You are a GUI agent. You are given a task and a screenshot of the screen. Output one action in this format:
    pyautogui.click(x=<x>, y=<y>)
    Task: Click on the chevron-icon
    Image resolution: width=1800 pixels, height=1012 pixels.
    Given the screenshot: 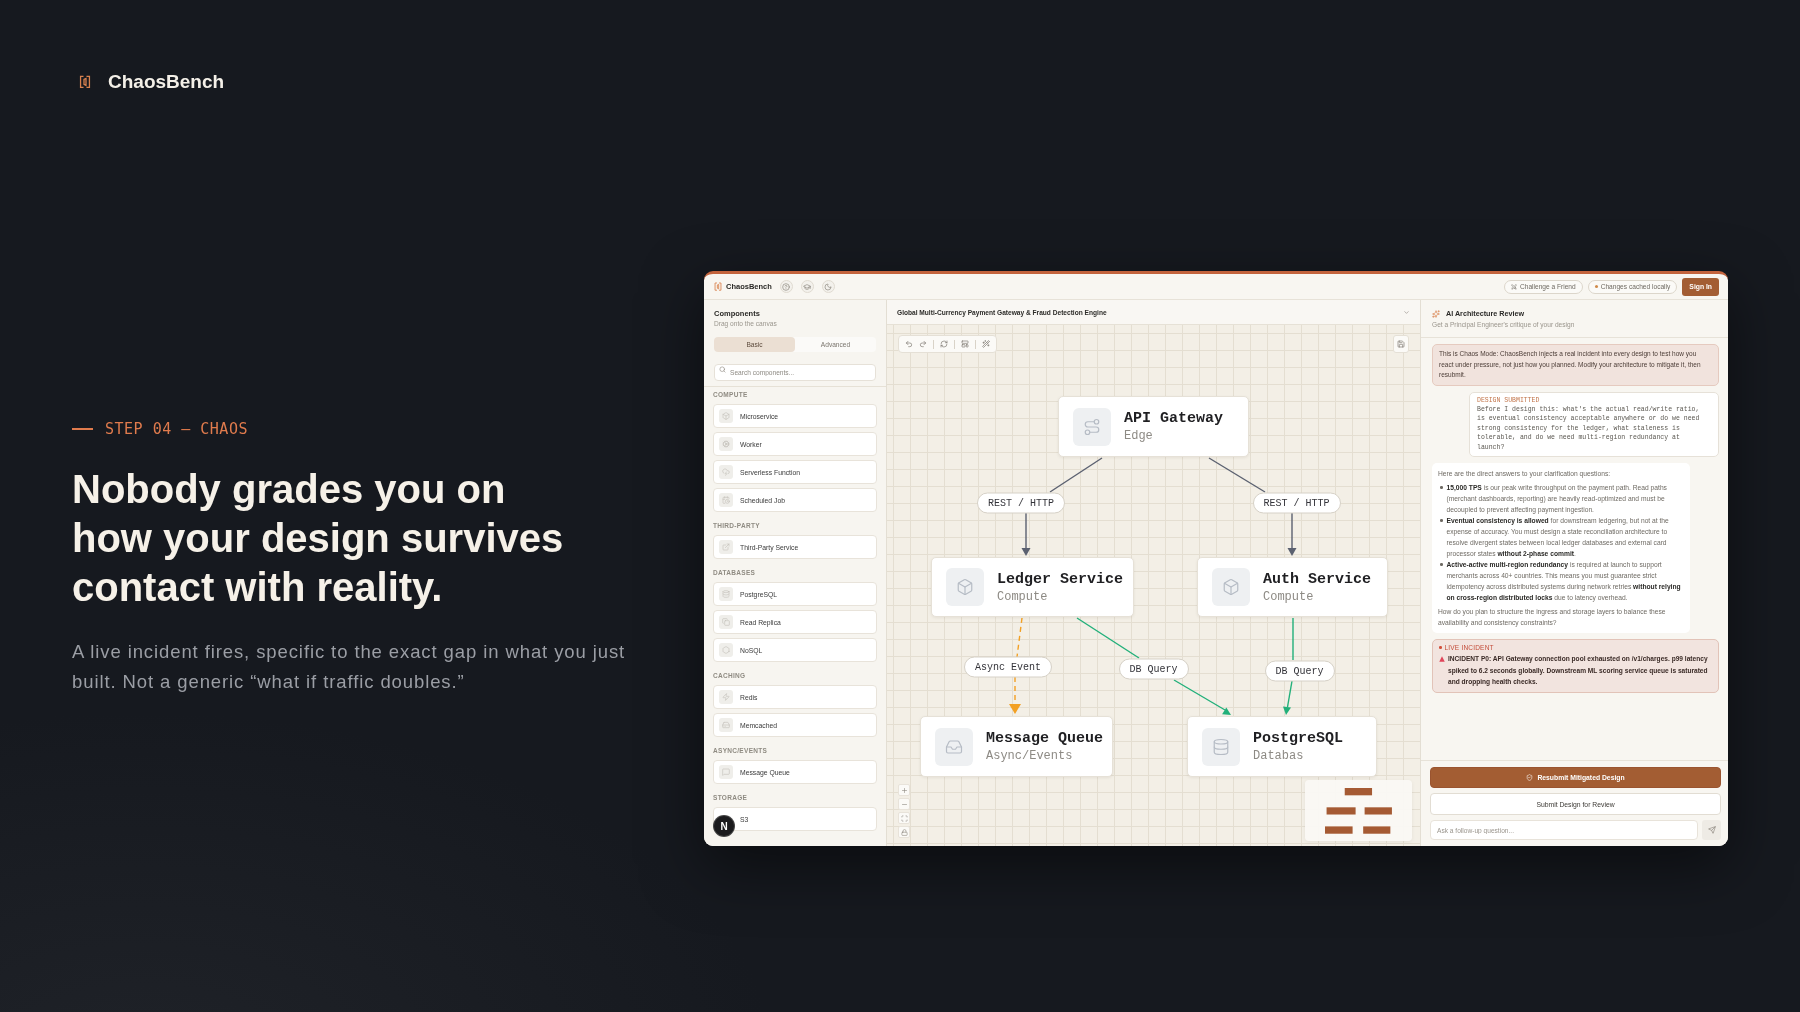 What is the action you would take?
    pyautogui.click(x=1406, y=312)
    